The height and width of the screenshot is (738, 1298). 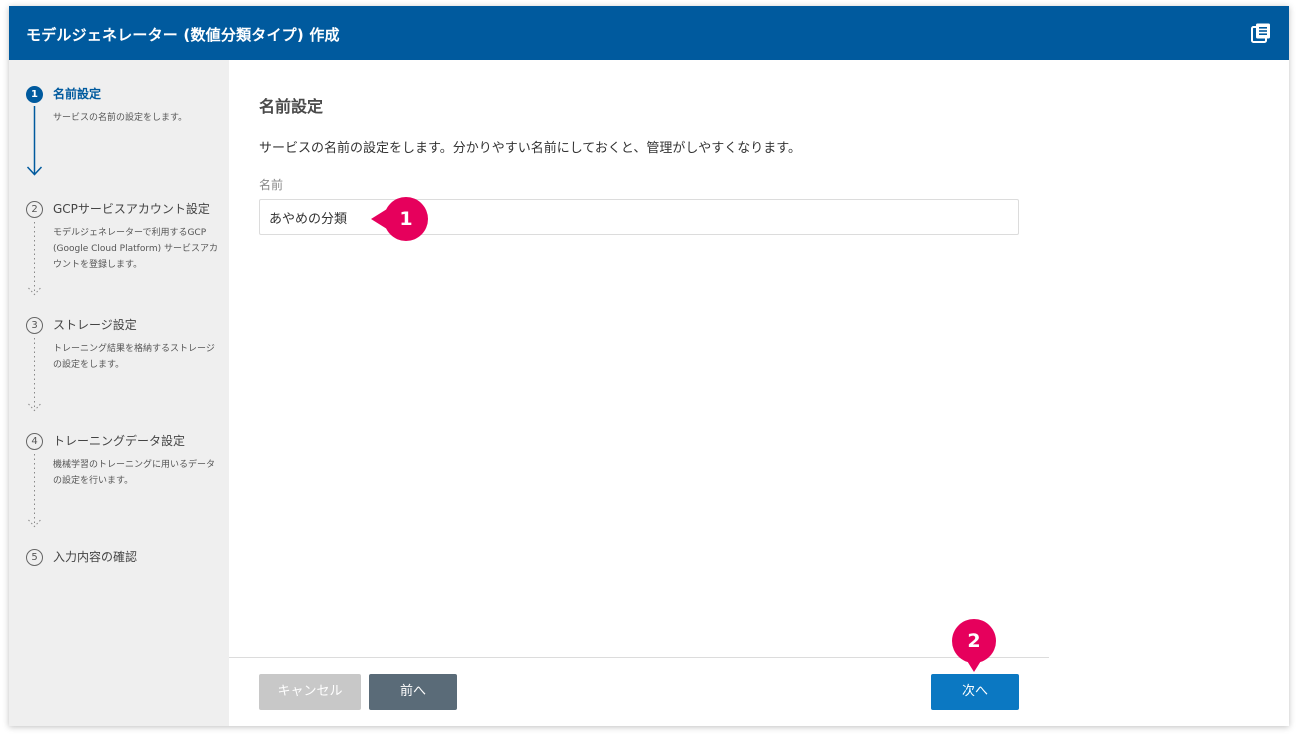 I want to click on step-number: 4, so click(x=34, y=441).